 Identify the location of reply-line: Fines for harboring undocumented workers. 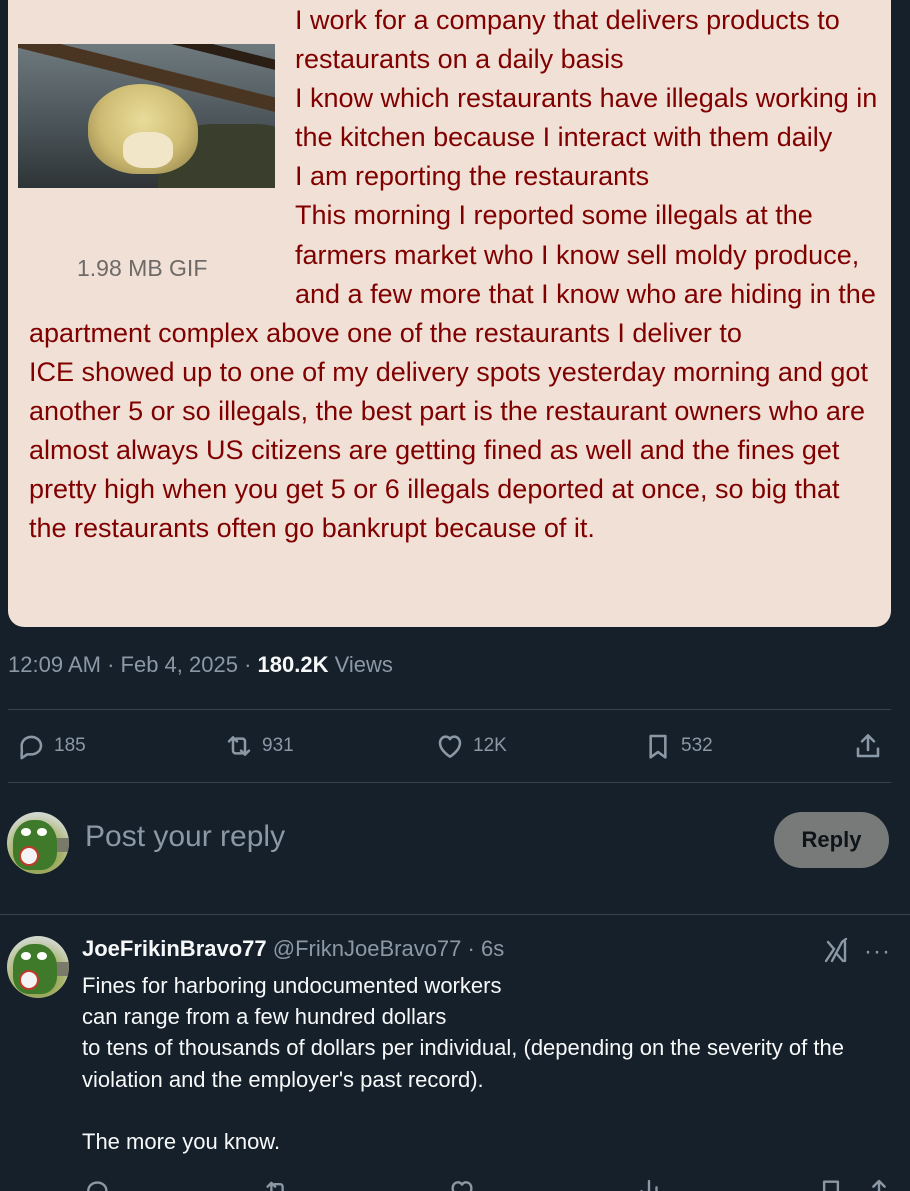
(292, 985).